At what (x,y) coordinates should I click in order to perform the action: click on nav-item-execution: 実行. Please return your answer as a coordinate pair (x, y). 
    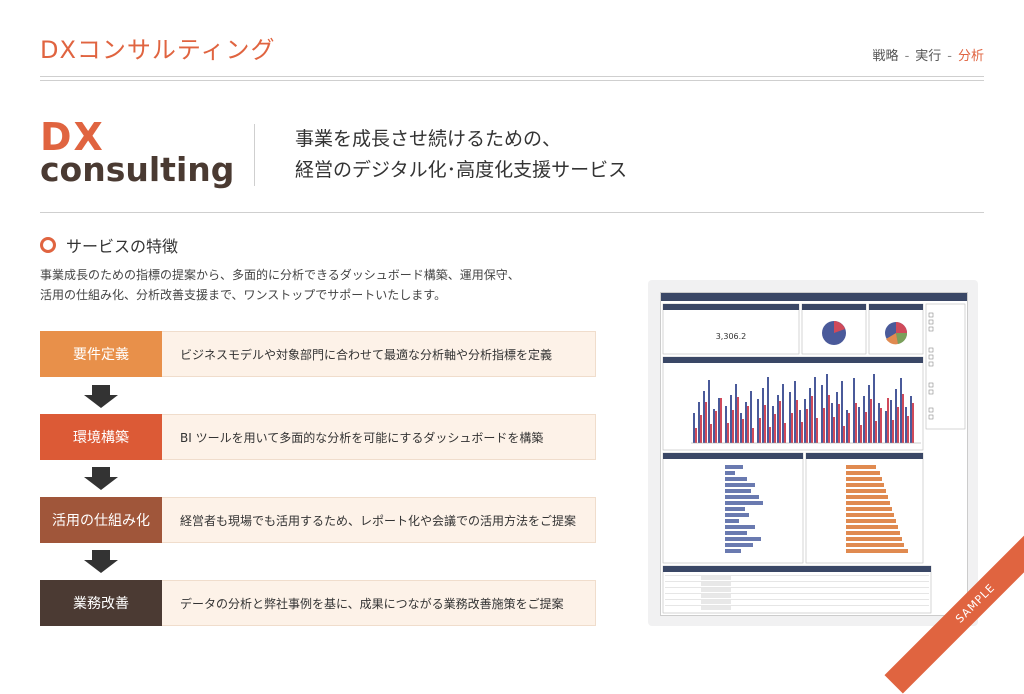
    Looking at the image, I should click on (928, 56).